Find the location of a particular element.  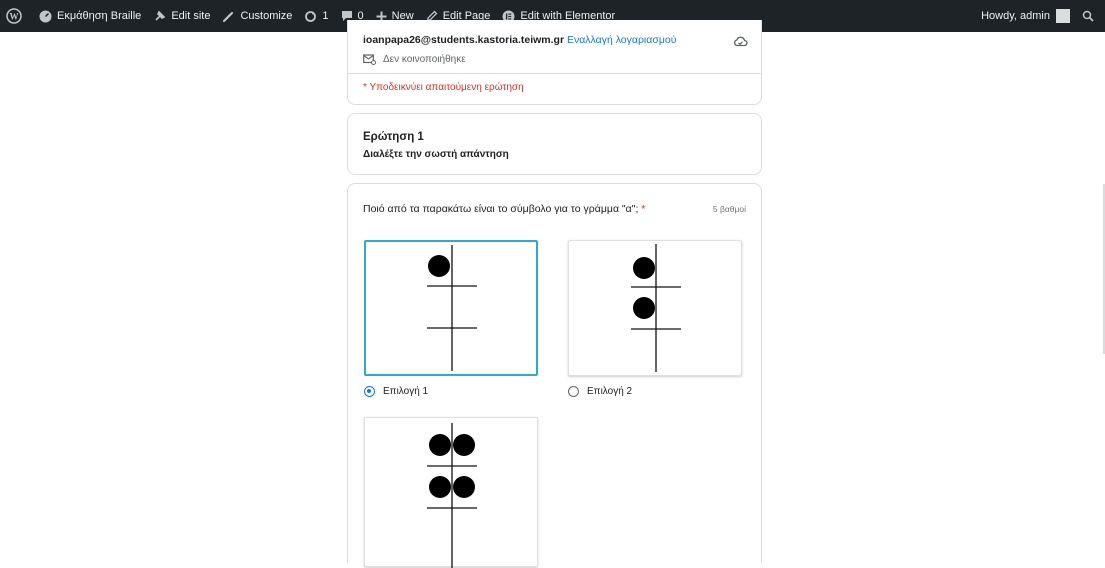

svg-text: W is located at coordinates (14, 17).